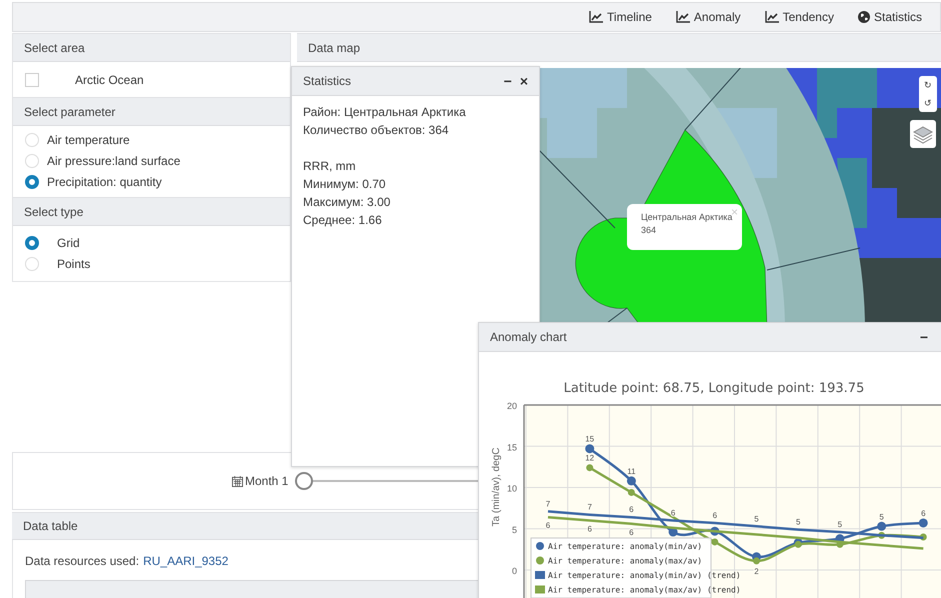  Describe the element at coordinates (756, 571) in the screenshot. I see `data-label: 2` at that location.